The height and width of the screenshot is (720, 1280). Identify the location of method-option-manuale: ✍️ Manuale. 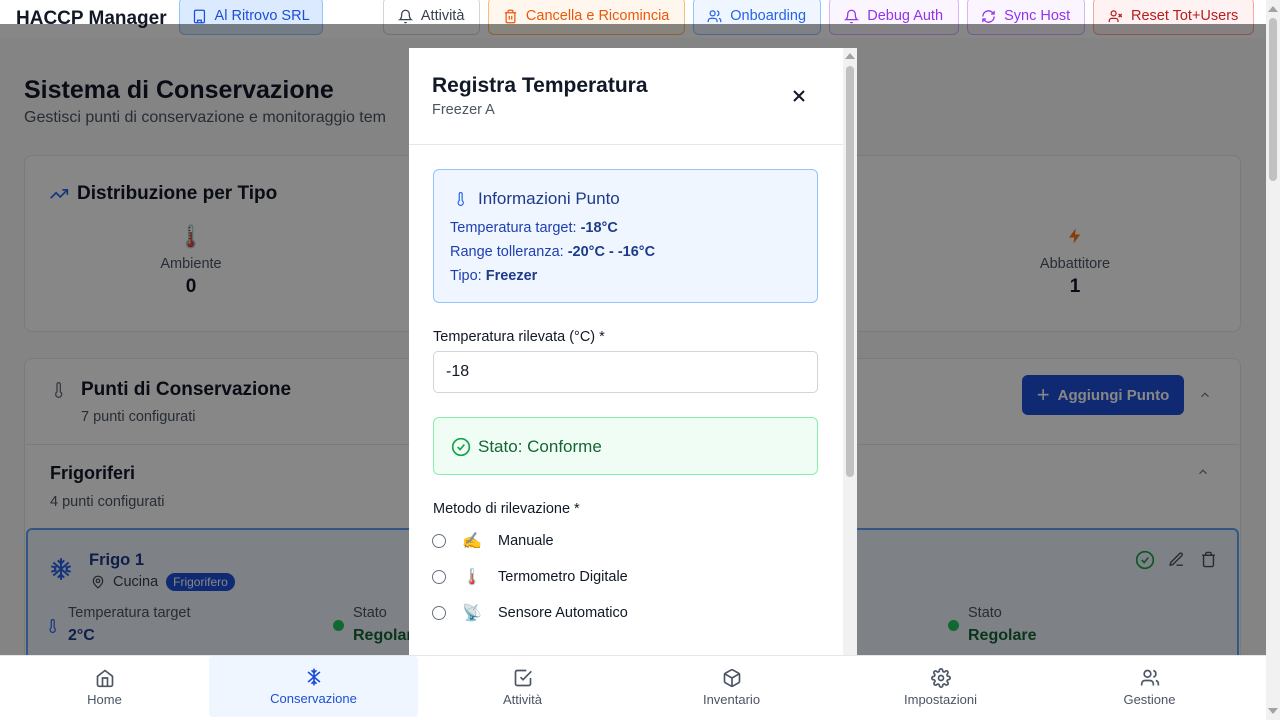
(493, 541).